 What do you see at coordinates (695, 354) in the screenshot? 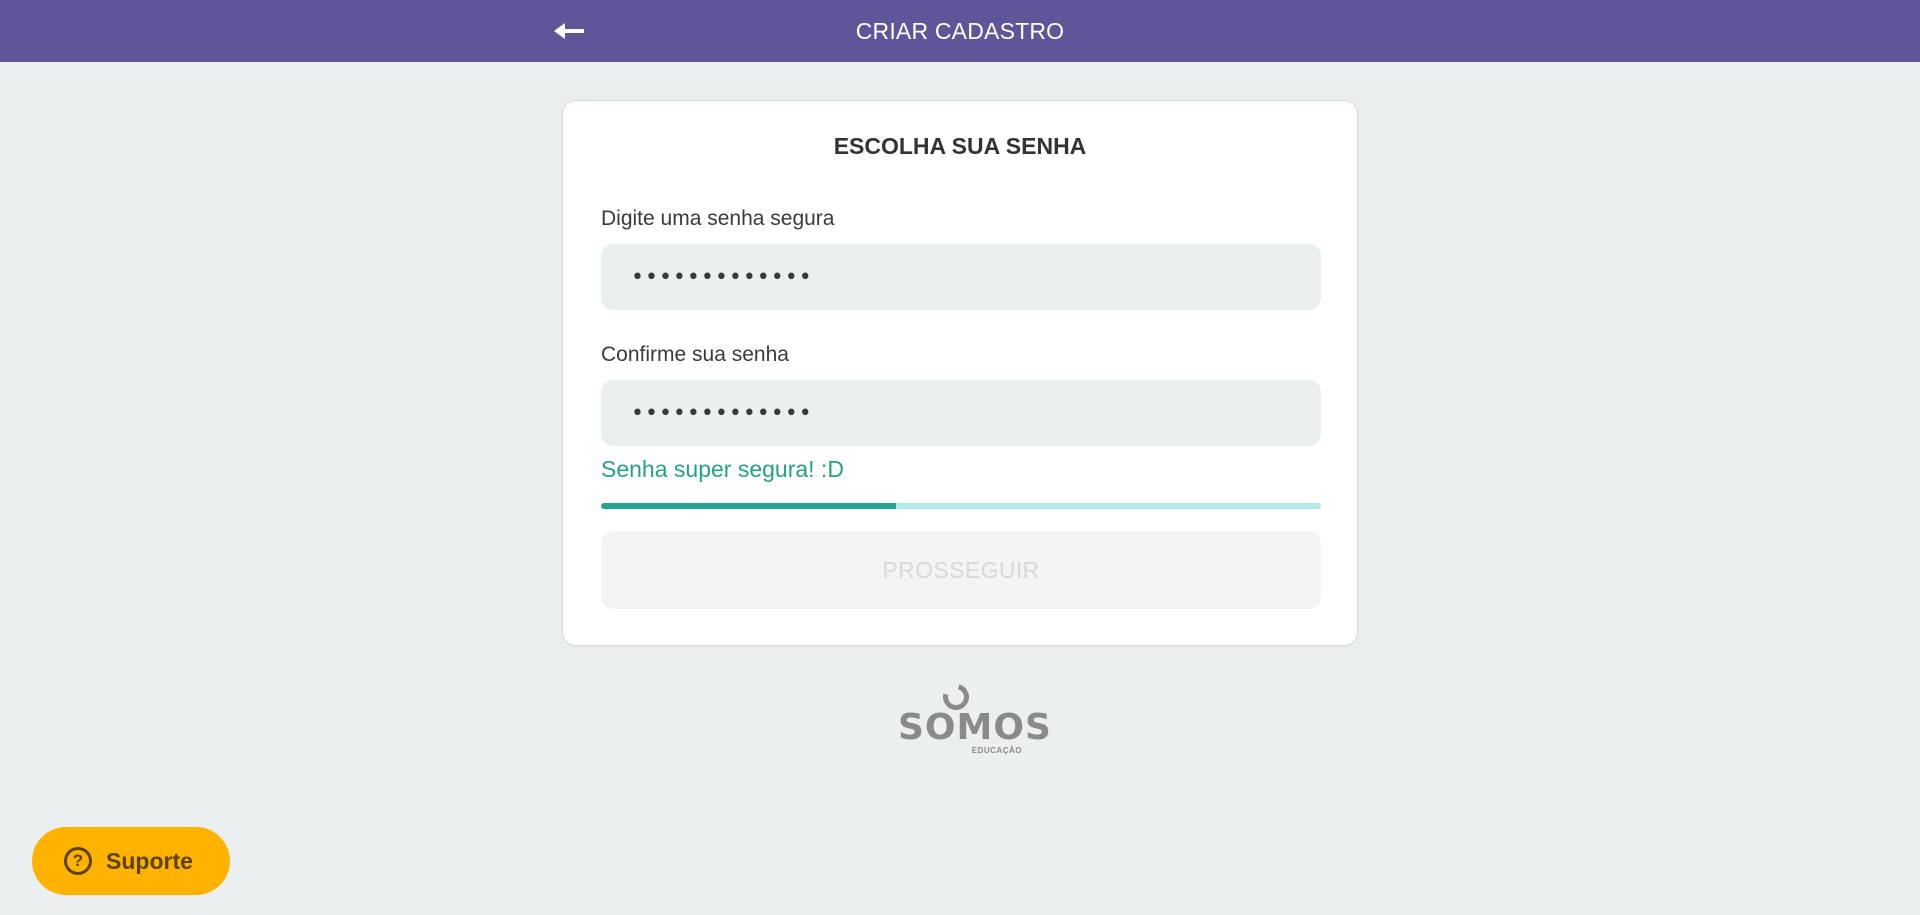
I see `confirm-password-label: Confirme sua senha` at bounding box center [695, 354].